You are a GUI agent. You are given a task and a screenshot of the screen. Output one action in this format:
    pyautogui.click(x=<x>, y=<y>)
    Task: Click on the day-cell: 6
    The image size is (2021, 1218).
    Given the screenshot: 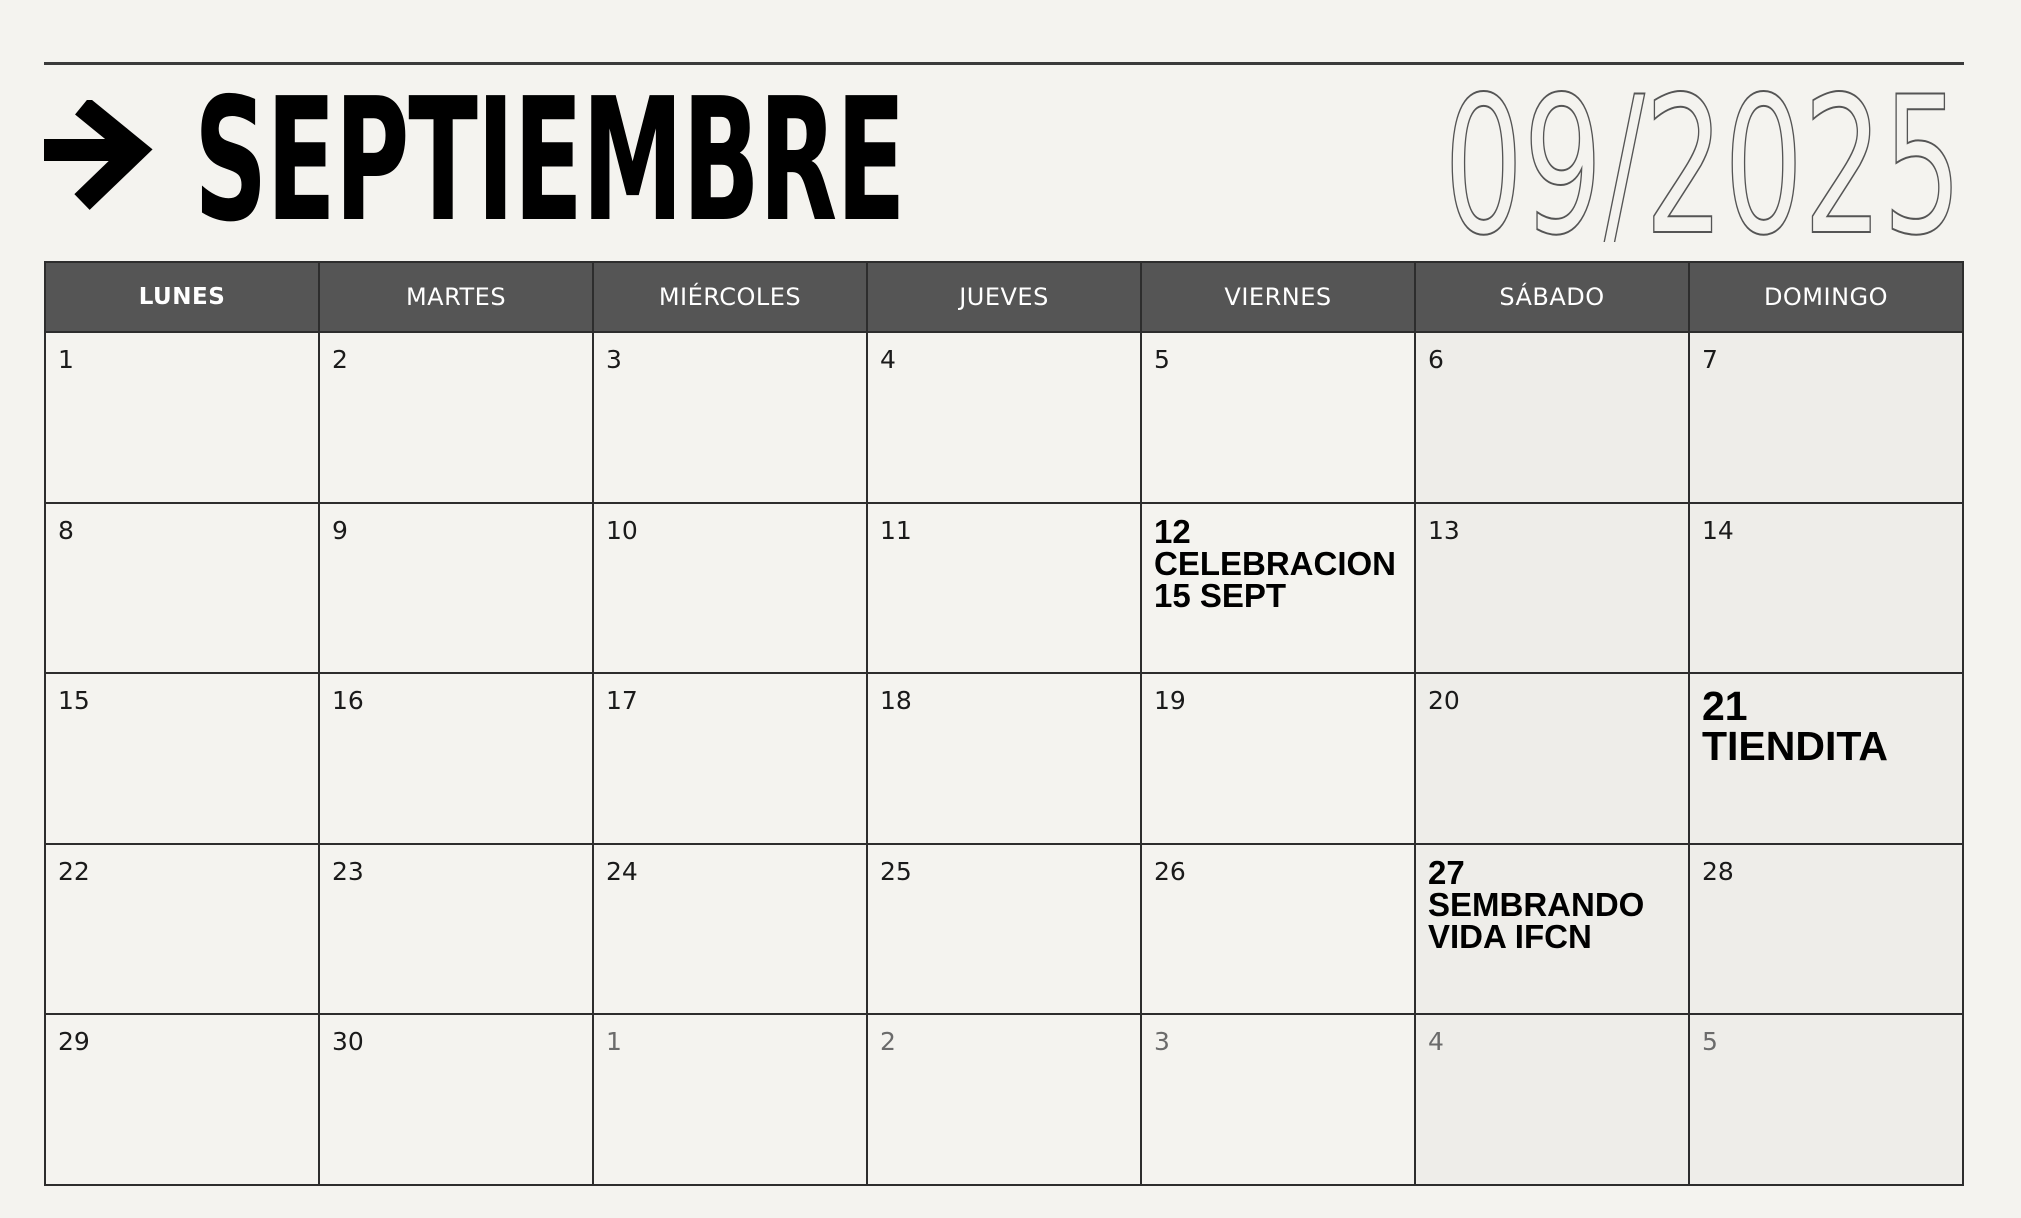 What is the action you would take?
    pyautogui.click(x=1553, y=418)
    